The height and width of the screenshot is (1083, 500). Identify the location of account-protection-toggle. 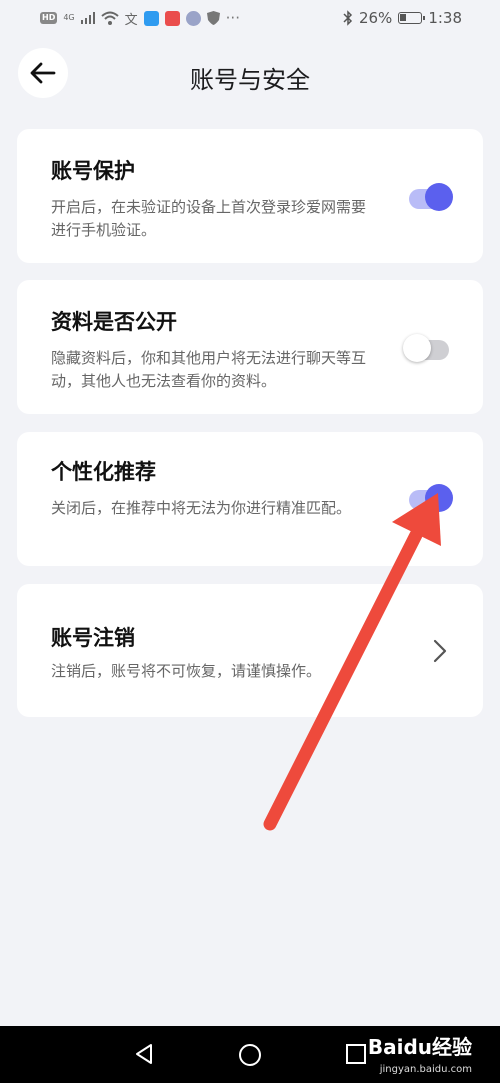
(431, 197).